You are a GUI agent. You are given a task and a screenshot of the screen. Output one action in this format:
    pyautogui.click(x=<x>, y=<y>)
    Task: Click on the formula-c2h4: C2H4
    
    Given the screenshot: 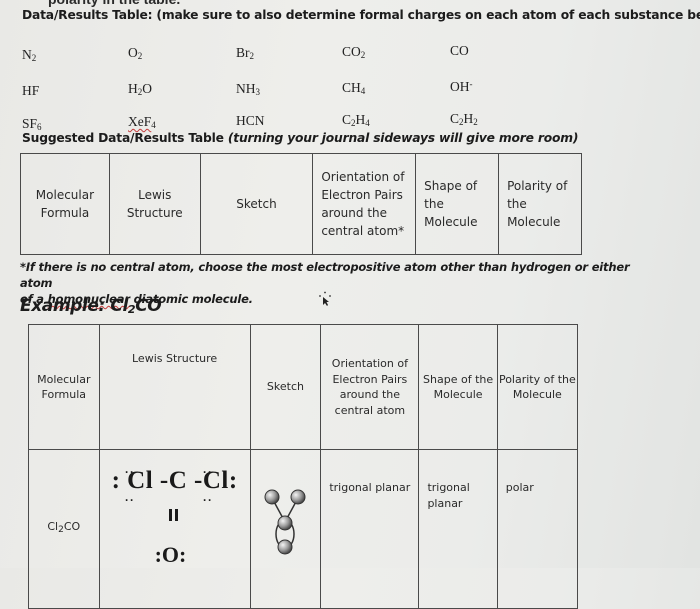 What is the action you would take?
    pyautogui.click(x=356, y=120)
    